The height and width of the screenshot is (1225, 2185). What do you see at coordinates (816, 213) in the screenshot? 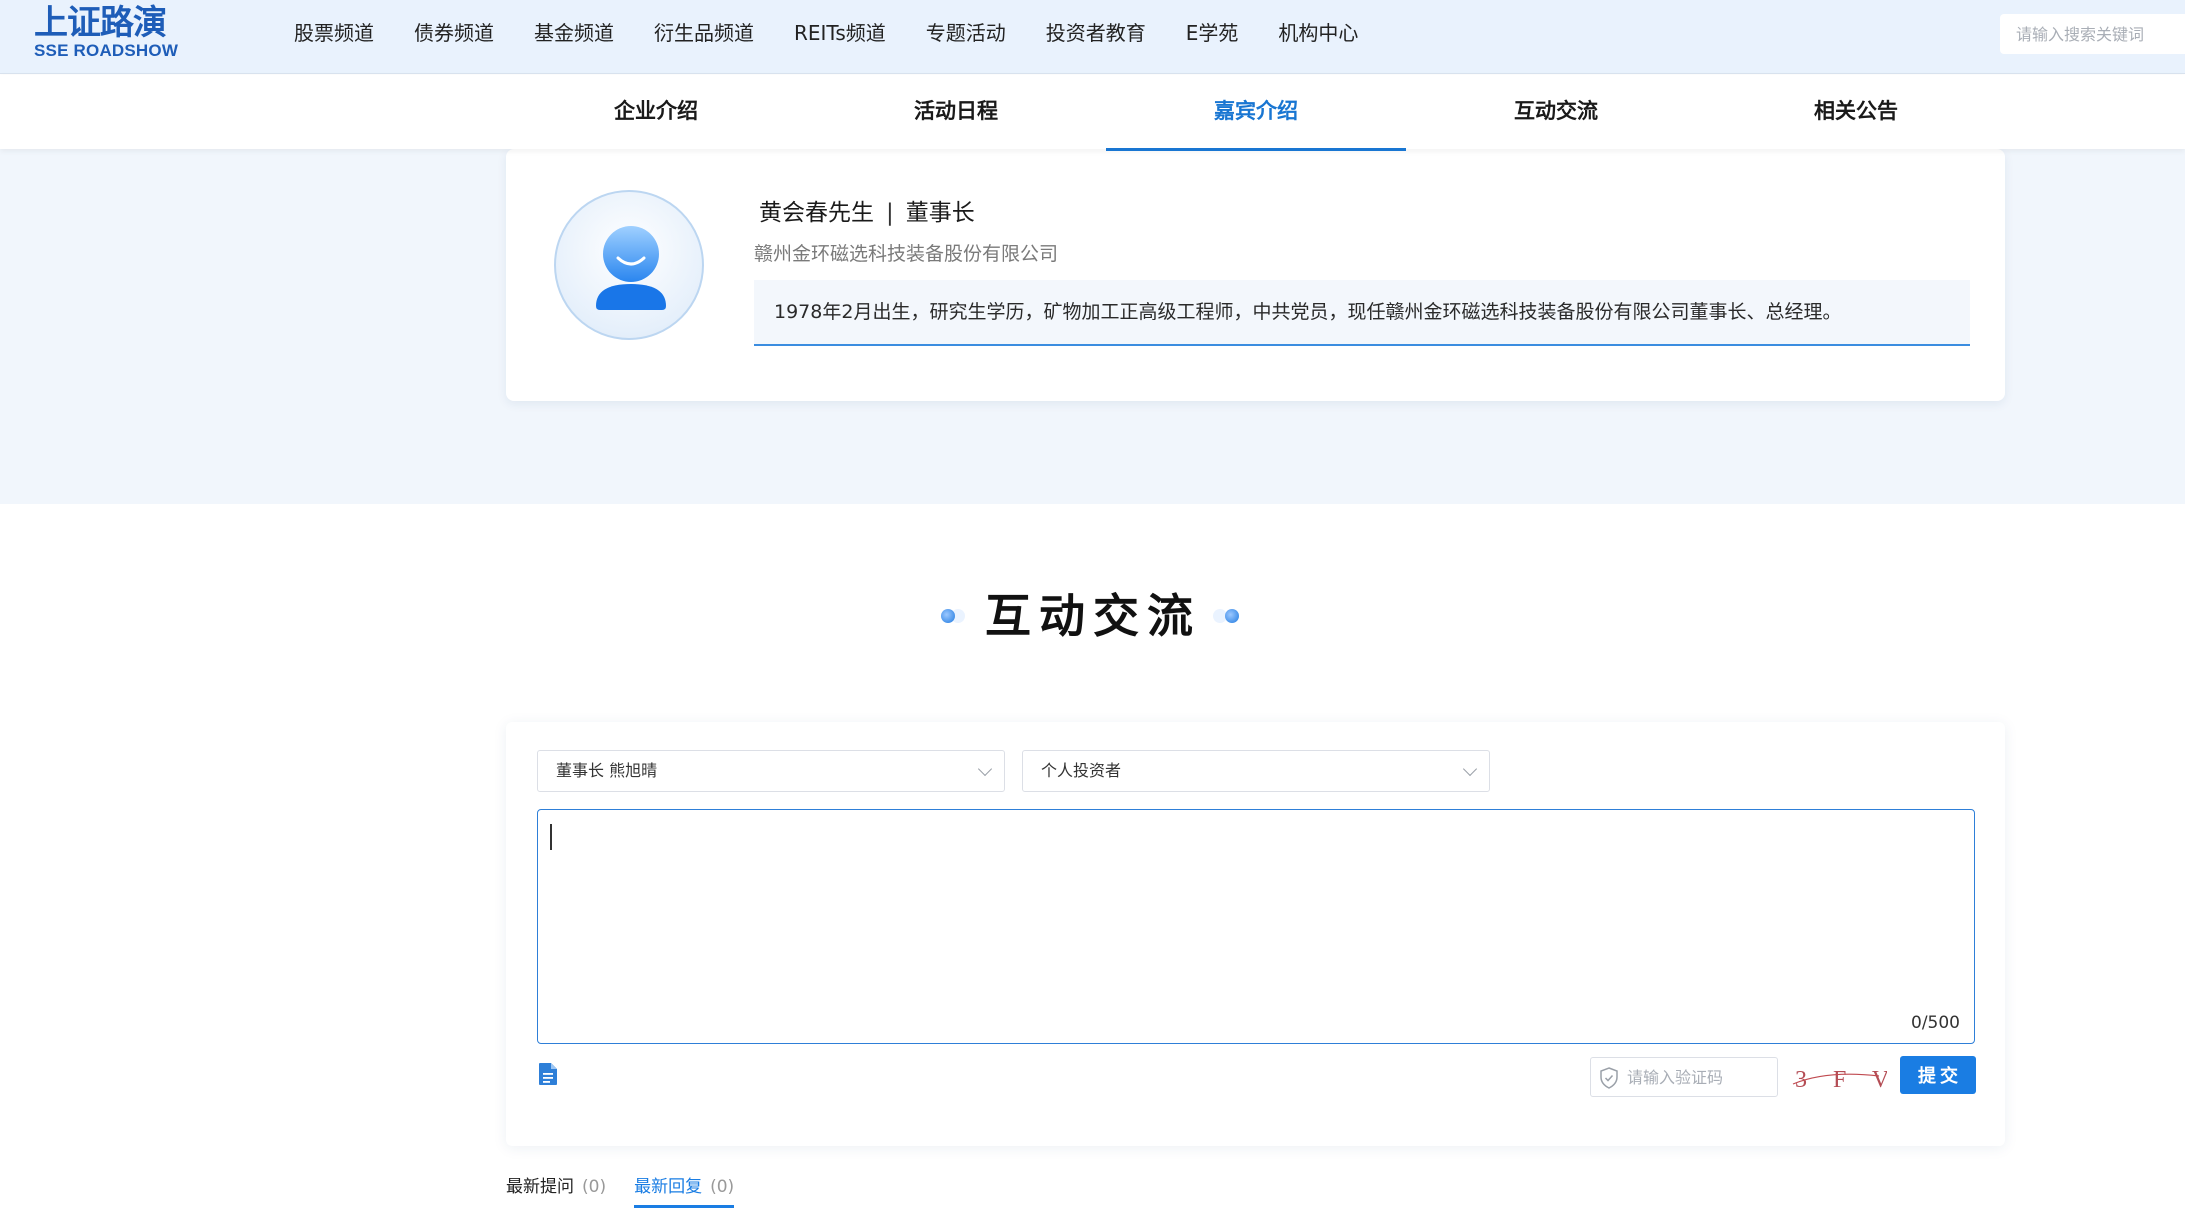
I see `guest-name: 黄会春先生` at bounding box center [816, 213].